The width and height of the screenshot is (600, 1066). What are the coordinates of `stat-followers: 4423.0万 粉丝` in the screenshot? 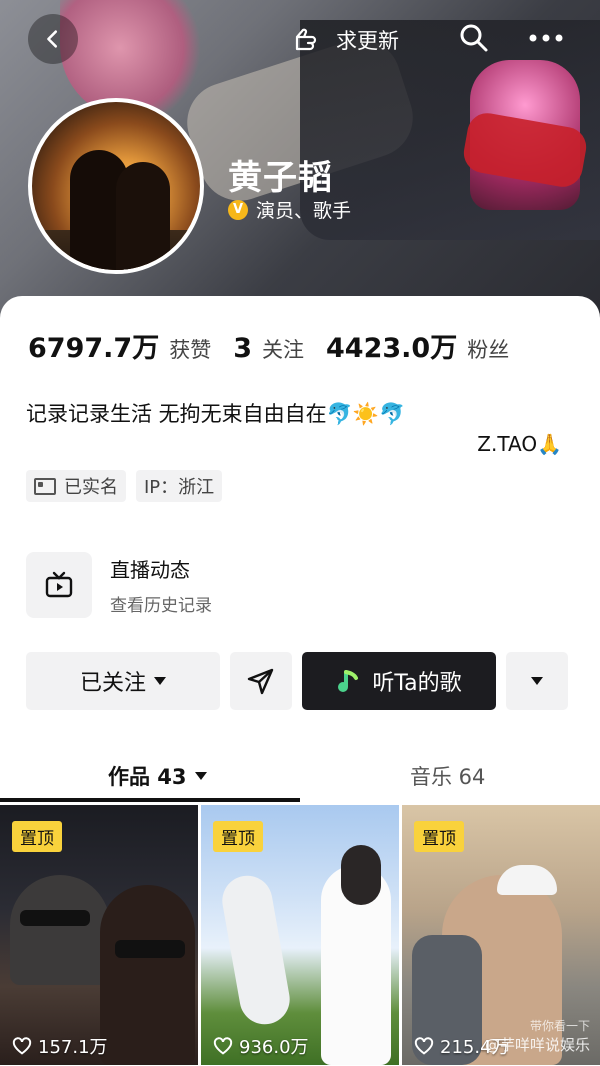 It's located at (417, 345).